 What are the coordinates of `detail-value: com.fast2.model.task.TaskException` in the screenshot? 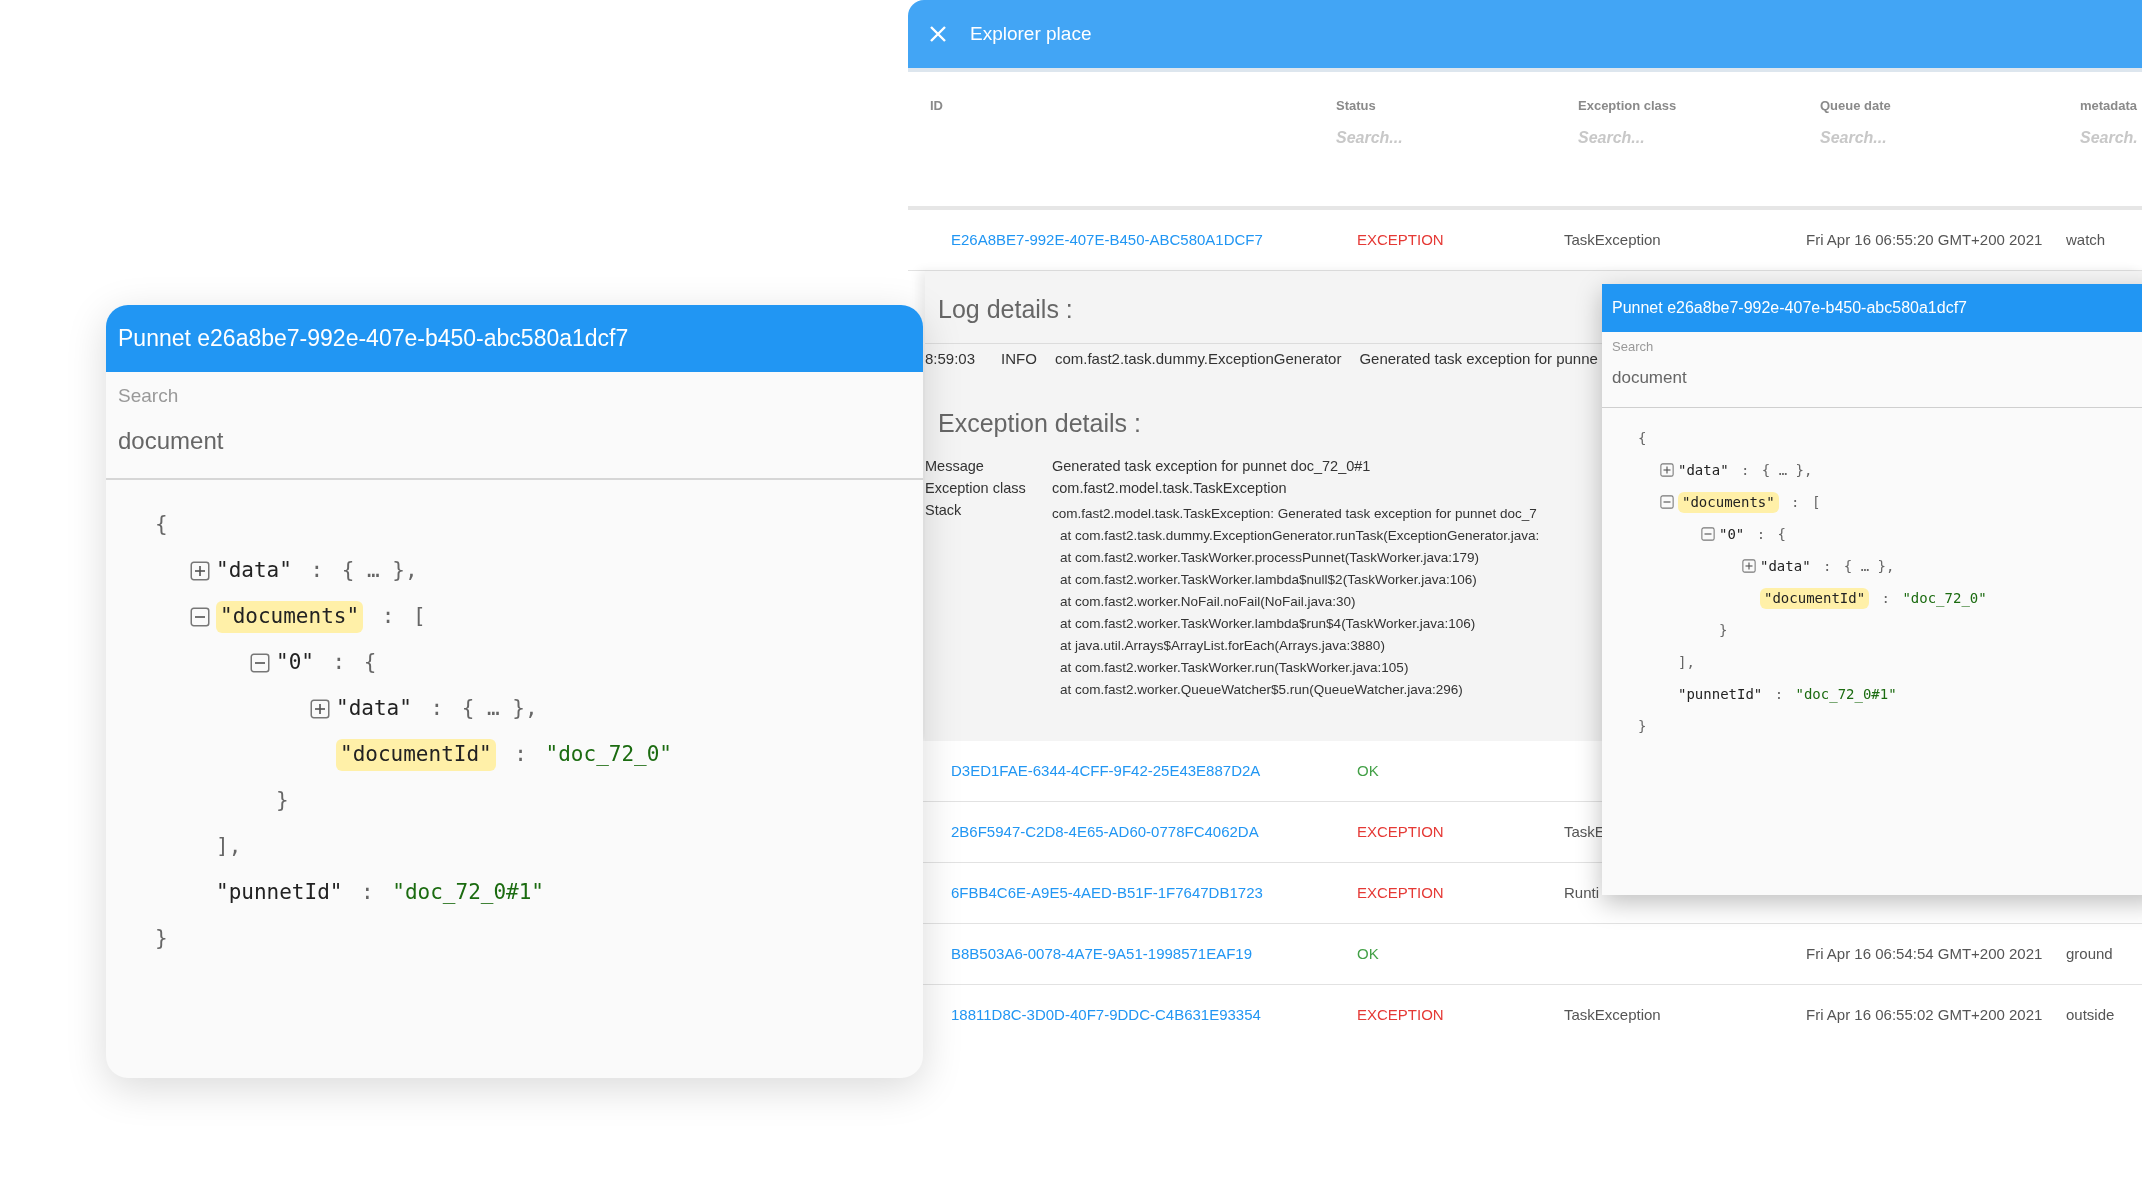 It's located at (1169, 489).